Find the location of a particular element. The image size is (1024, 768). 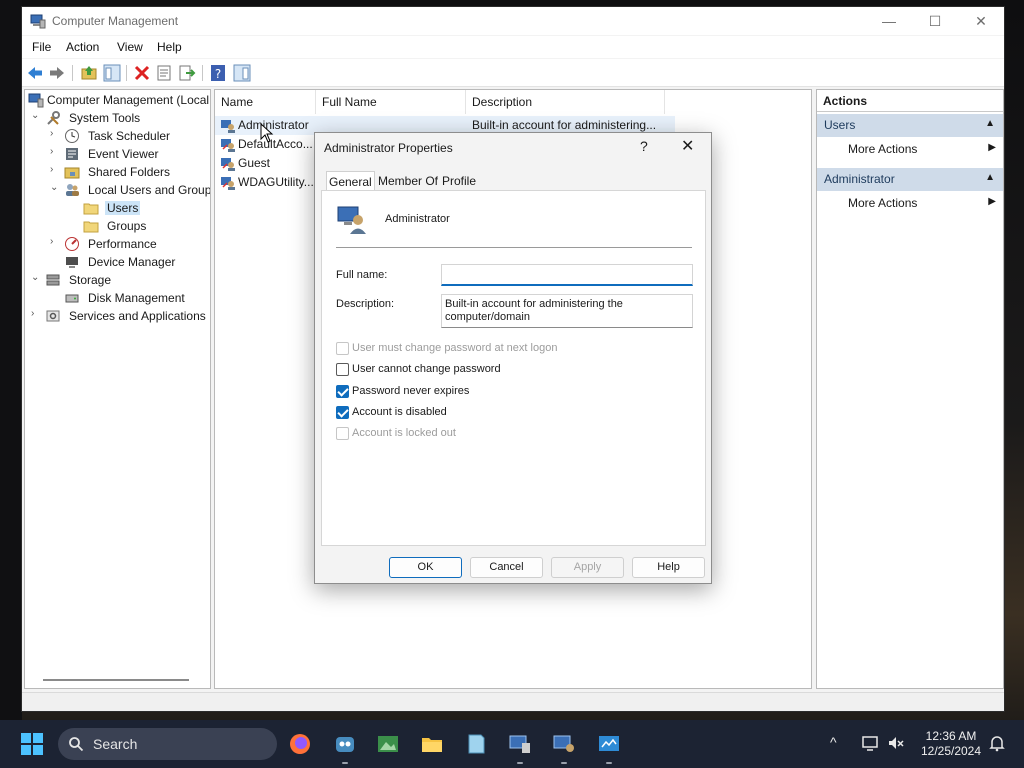

taskbar-search: Search is located at coordinates (167, 744).